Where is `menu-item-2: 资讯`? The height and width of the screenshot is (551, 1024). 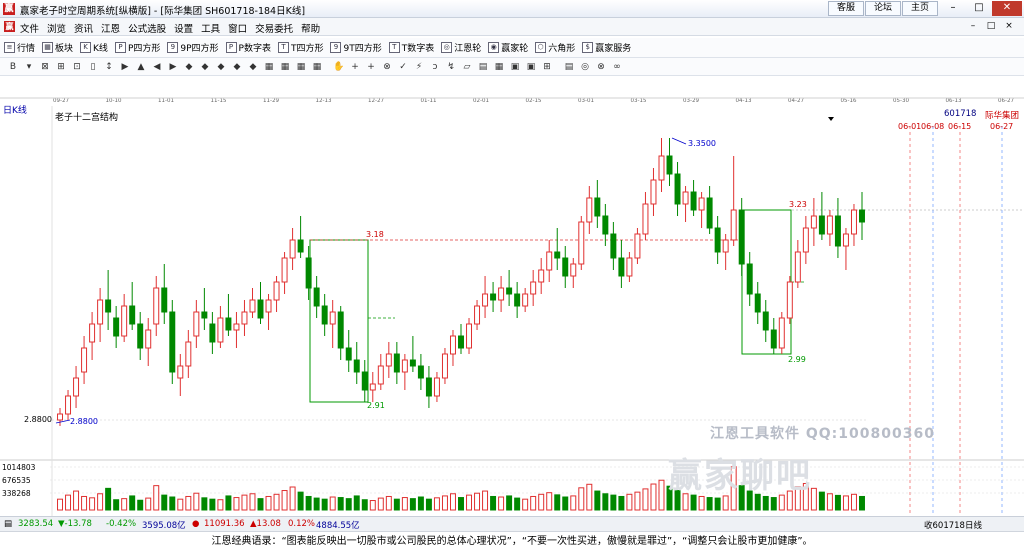 menu-item-2: 资讯 is located at coordinates (83, 28).